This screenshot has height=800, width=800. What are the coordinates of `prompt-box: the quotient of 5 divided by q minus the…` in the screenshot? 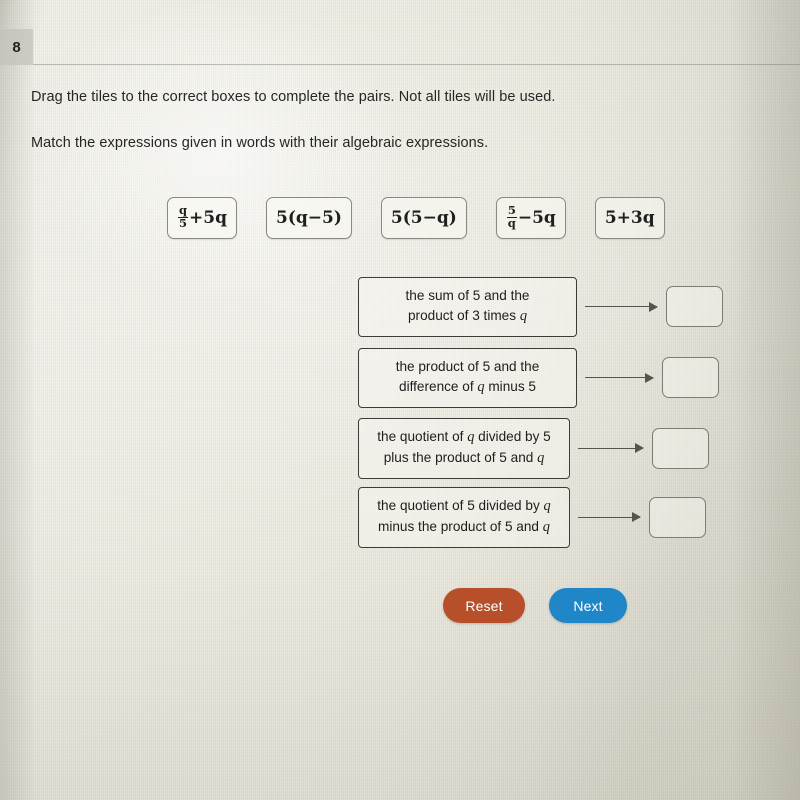 It's located at (464, 517).